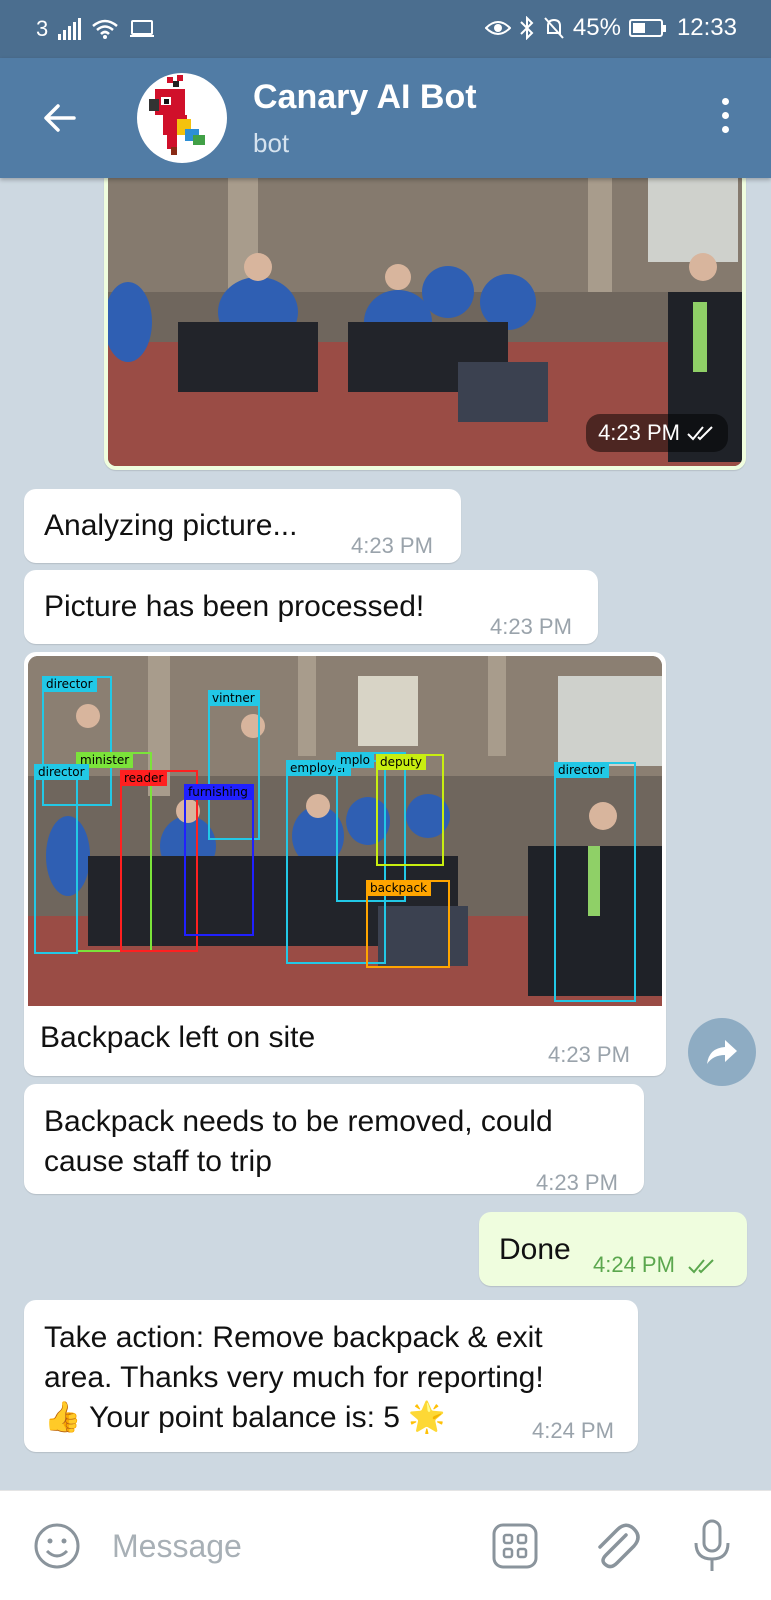  What do you see at coordinates (596, 27) in the screenshot?
I see `battery-percent: 45%` at bounding box center [596, 27].